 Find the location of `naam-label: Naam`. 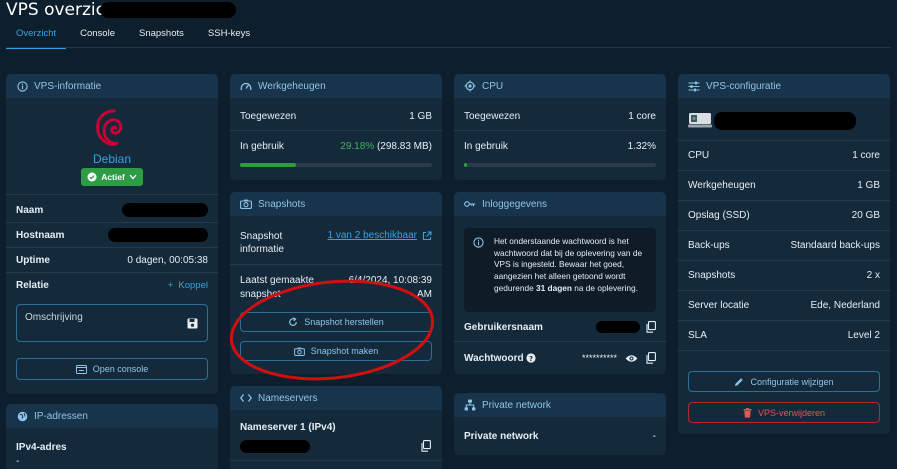

naam-label: Naam is located at coordinates (30, 210).